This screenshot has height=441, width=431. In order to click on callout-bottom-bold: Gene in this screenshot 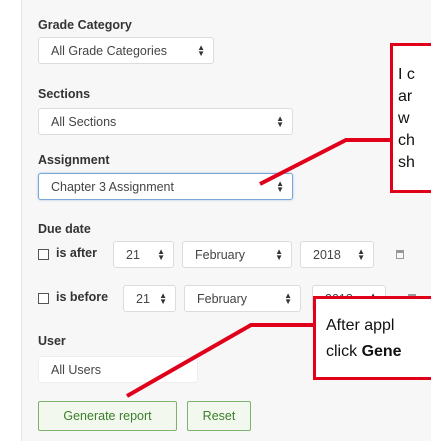, I will do `click(381, 351)`.